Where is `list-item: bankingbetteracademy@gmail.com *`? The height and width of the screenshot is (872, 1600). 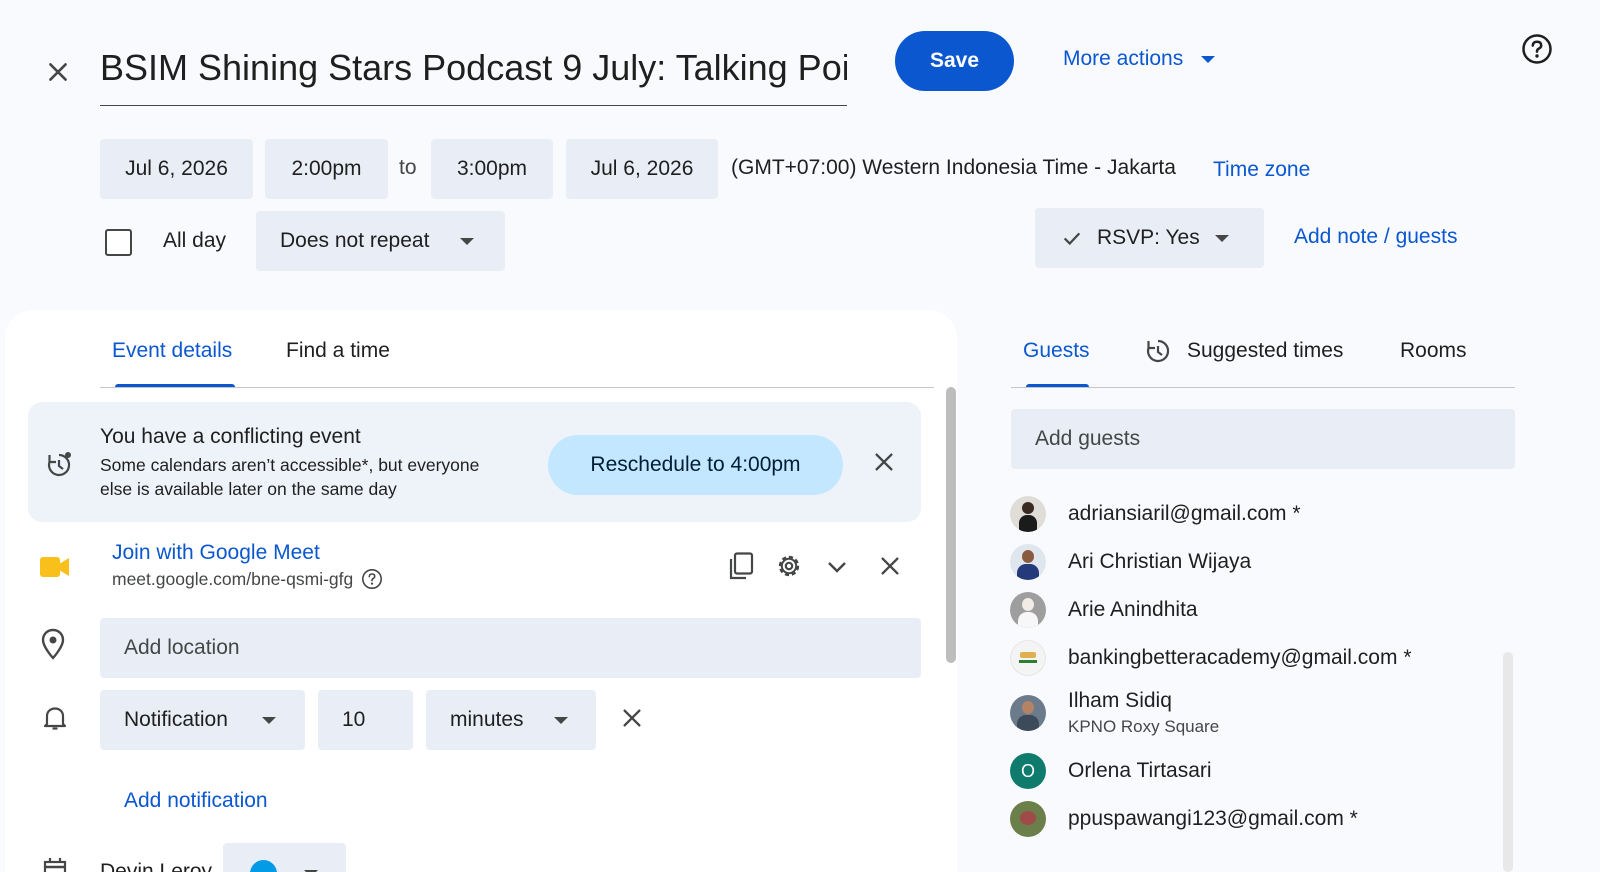 list-item: bankingbetteracademy@gmail.com * is located at coordinates (1211, 658).